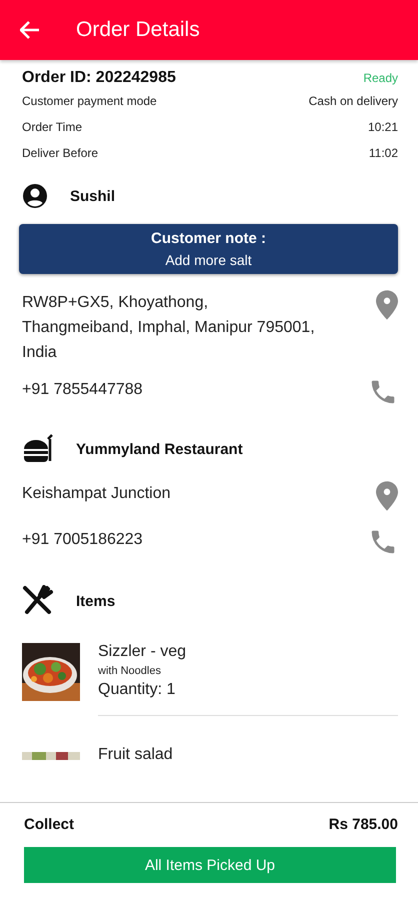 This screenshot has width=418, height=900. What do you see at coordinates (35, 196) in the screenshot?
I see `user-avatar-icon` at bounding box center [35, 196].